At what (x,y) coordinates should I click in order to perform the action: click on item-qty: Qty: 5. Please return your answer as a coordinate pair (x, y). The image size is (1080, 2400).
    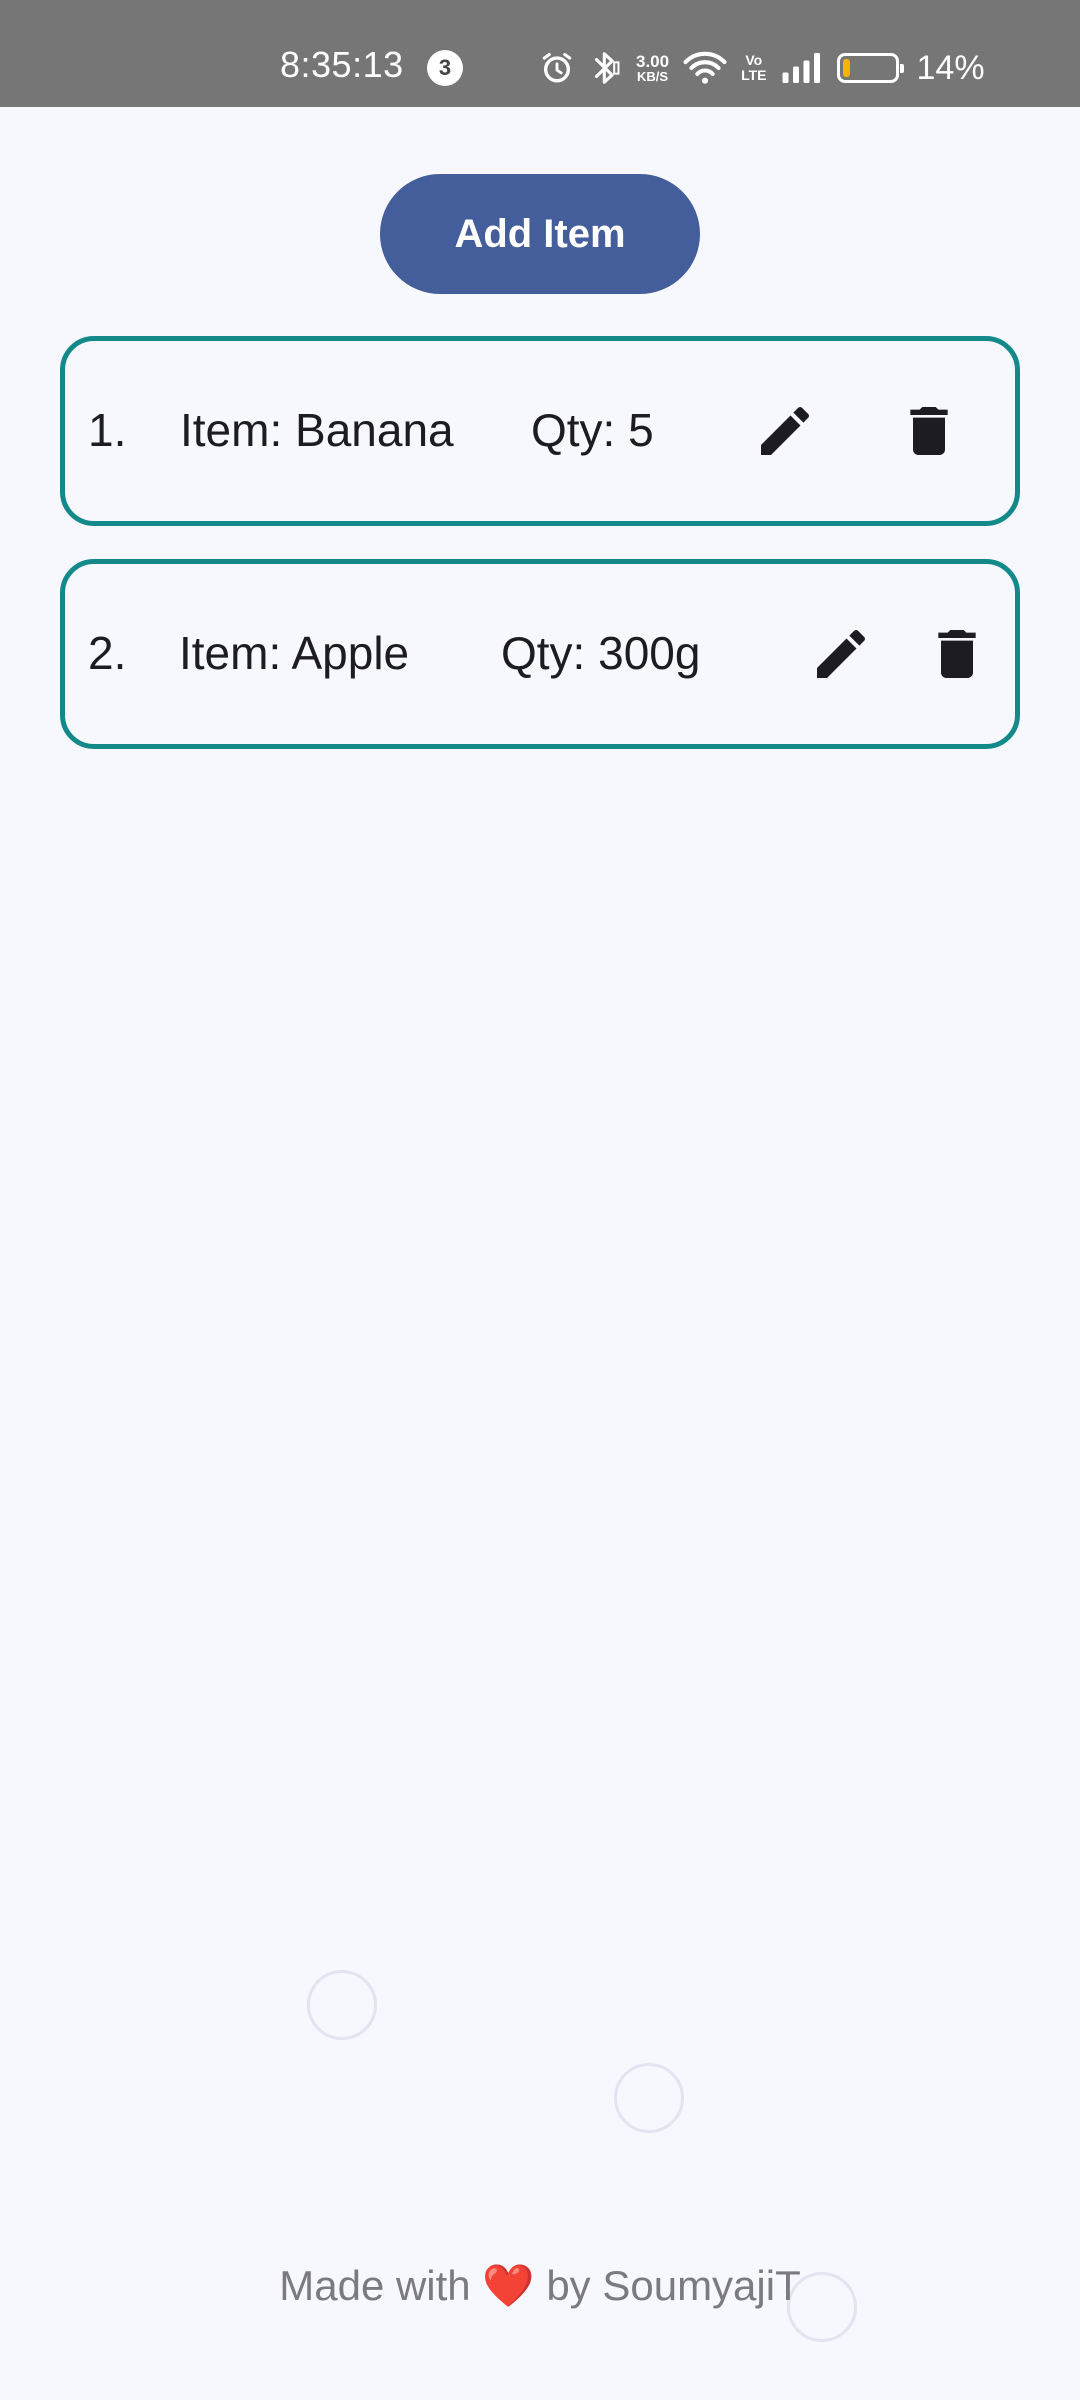
    Looking at the image, I should click on (592, 430).